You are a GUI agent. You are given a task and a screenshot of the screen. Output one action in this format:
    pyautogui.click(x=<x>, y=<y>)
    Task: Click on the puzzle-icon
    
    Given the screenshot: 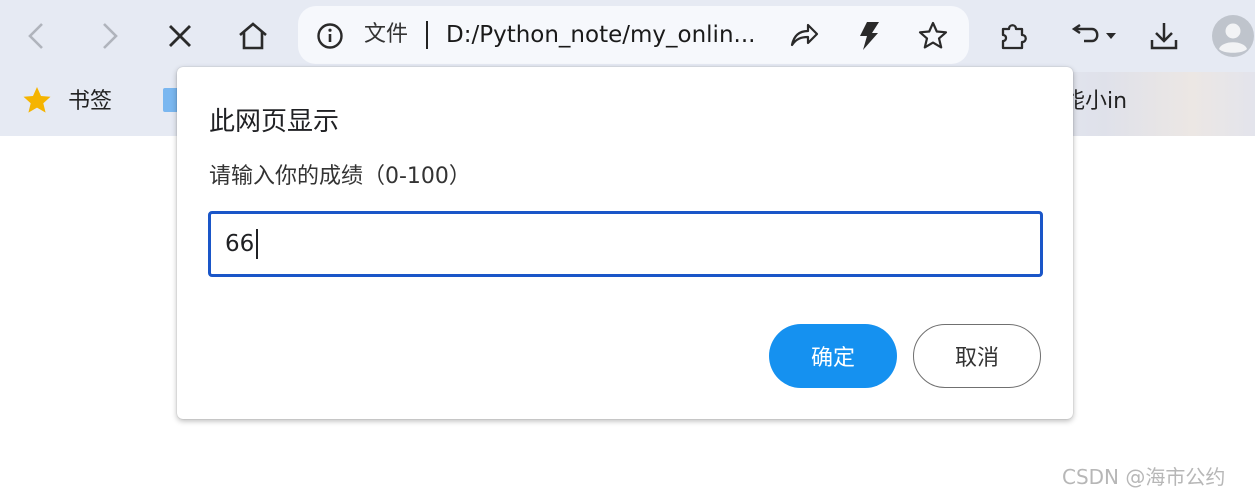 What is the action you would take?
    pyautogui.click(x=1014, y=37)
    